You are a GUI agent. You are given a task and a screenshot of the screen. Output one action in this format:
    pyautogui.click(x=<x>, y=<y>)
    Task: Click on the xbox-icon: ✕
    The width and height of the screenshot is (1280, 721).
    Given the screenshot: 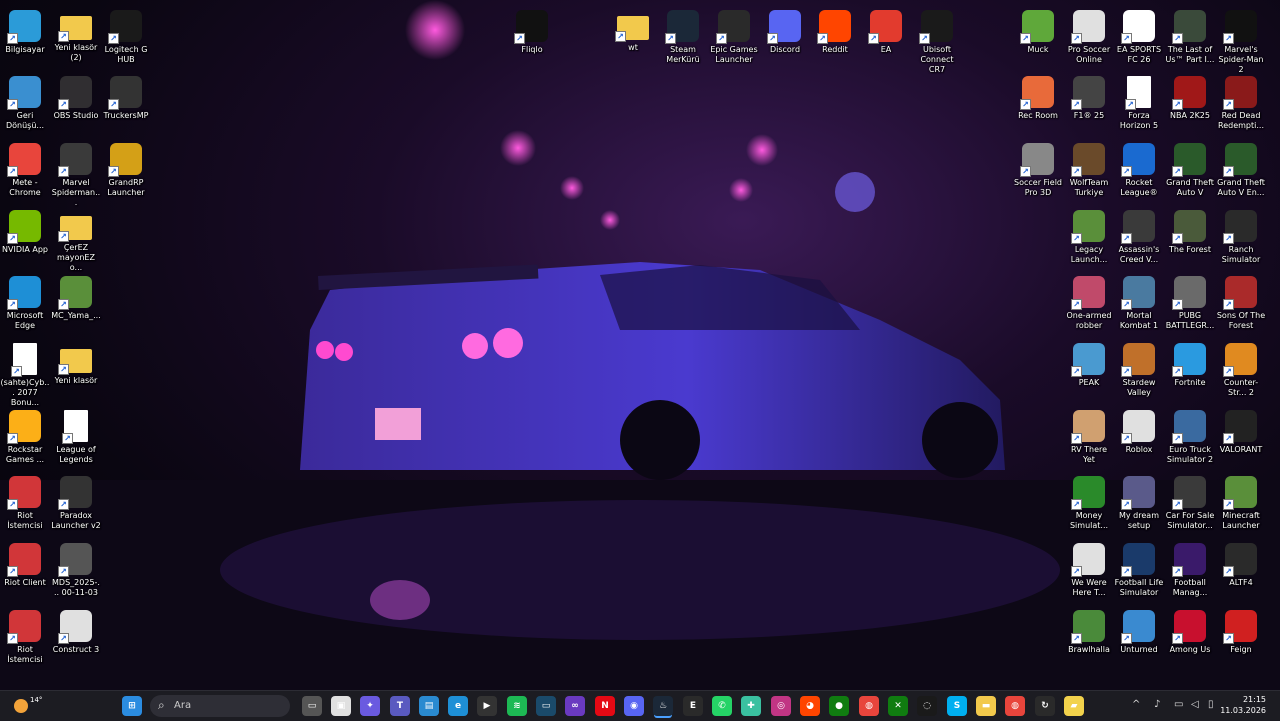 What is the action you would take?
    pyautogui.click(x=898, y=706)
    